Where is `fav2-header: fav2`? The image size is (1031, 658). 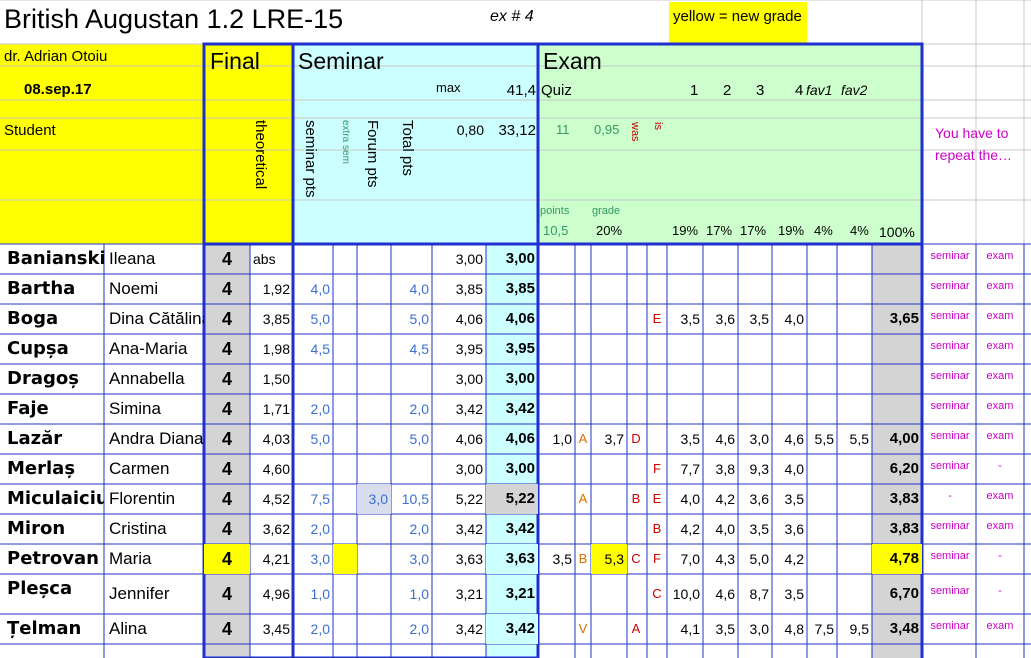 fav2-header: fav2 is located at coordinates (854, 90).